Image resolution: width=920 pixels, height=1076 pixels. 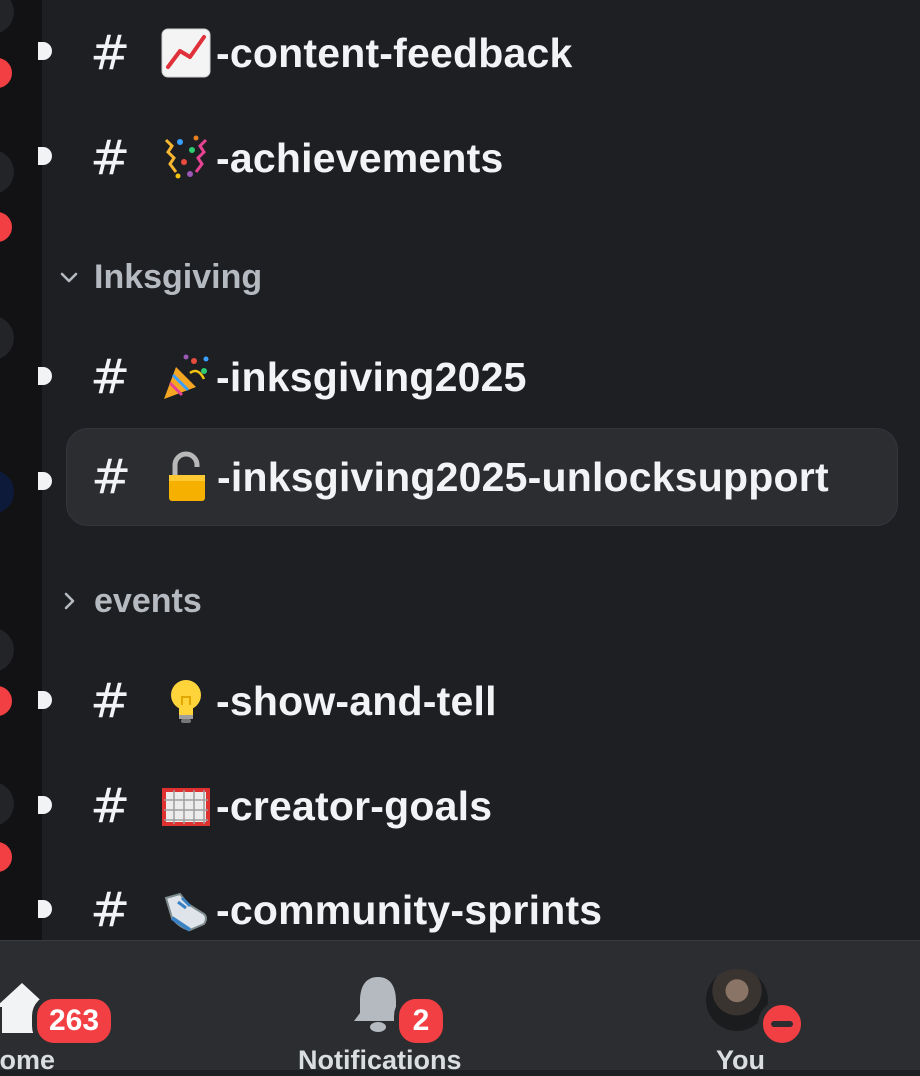 I want to click on channel-name: -community-sprints, so click(x=409, y=909).